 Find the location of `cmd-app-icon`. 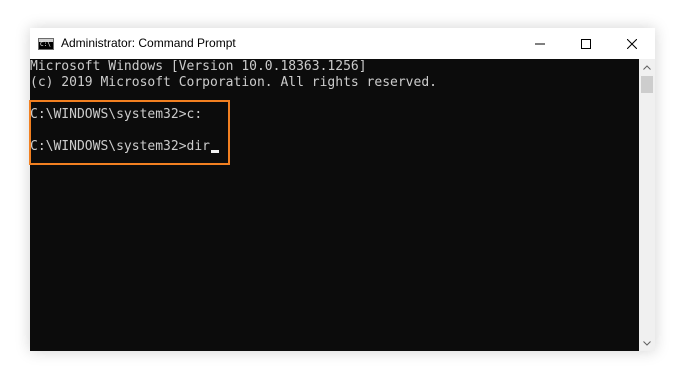

cmd-app-icon is located at coordinates (46, 44).